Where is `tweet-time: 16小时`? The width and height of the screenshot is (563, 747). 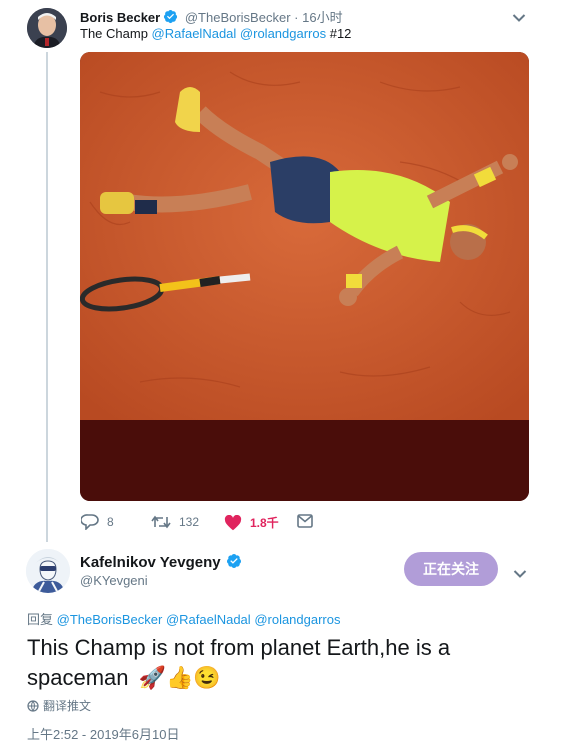
tweet-time: 16小时 is located at coordinates (322, 17).